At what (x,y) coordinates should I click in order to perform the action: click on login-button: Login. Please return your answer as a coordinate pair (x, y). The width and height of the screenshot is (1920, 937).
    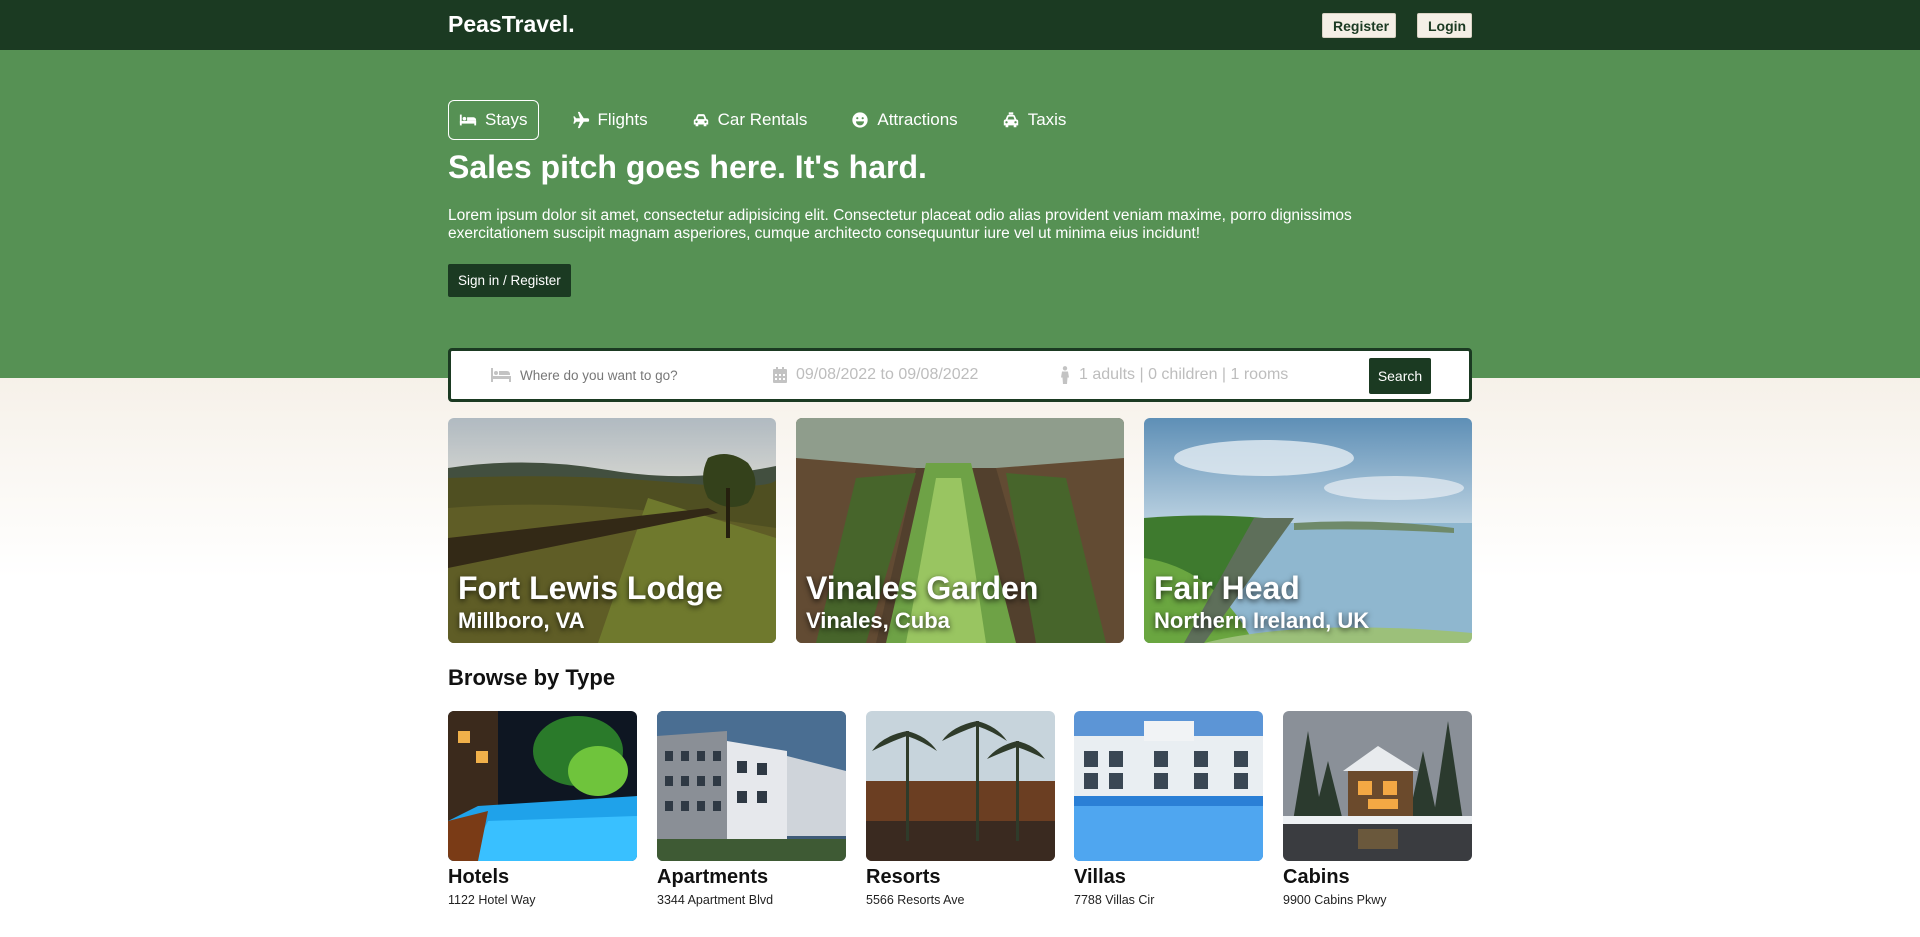
    Looking at the image, I should click on (1444, 25).